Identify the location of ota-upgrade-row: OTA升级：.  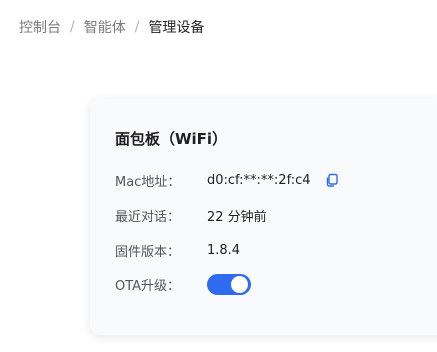
(183, 284).